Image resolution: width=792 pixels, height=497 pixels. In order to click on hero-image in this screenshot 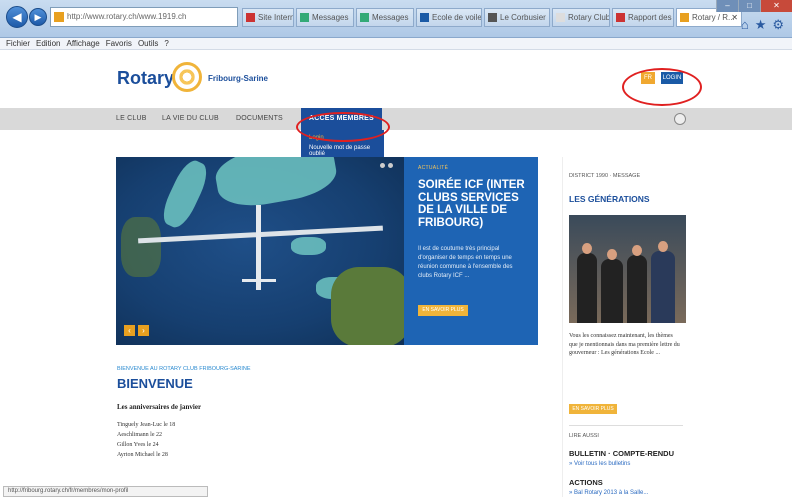, I will do `click(260, 251)`.